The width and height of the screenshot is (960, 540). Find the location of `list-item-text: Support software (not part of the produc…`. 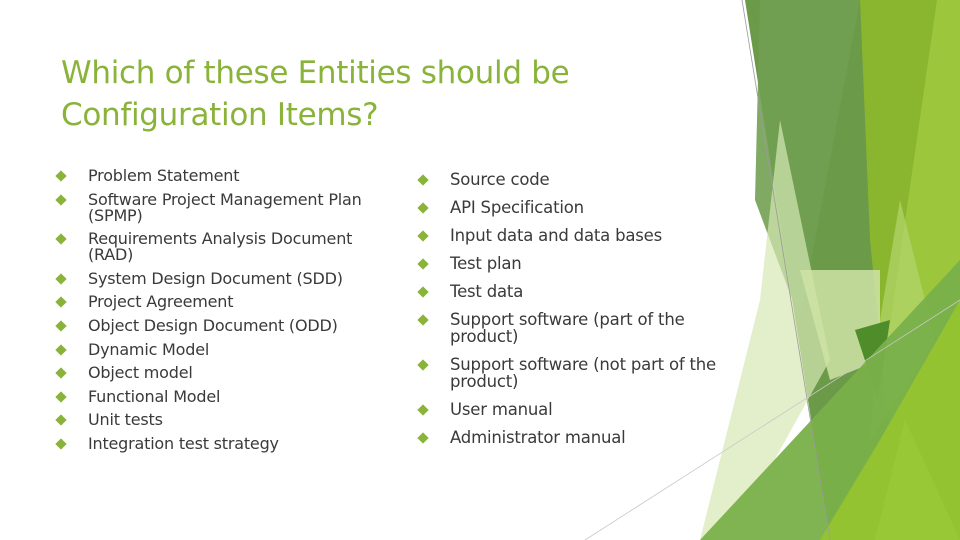

list-item-text: Support software (not part of the produc… is located at coordinates (583, 373).